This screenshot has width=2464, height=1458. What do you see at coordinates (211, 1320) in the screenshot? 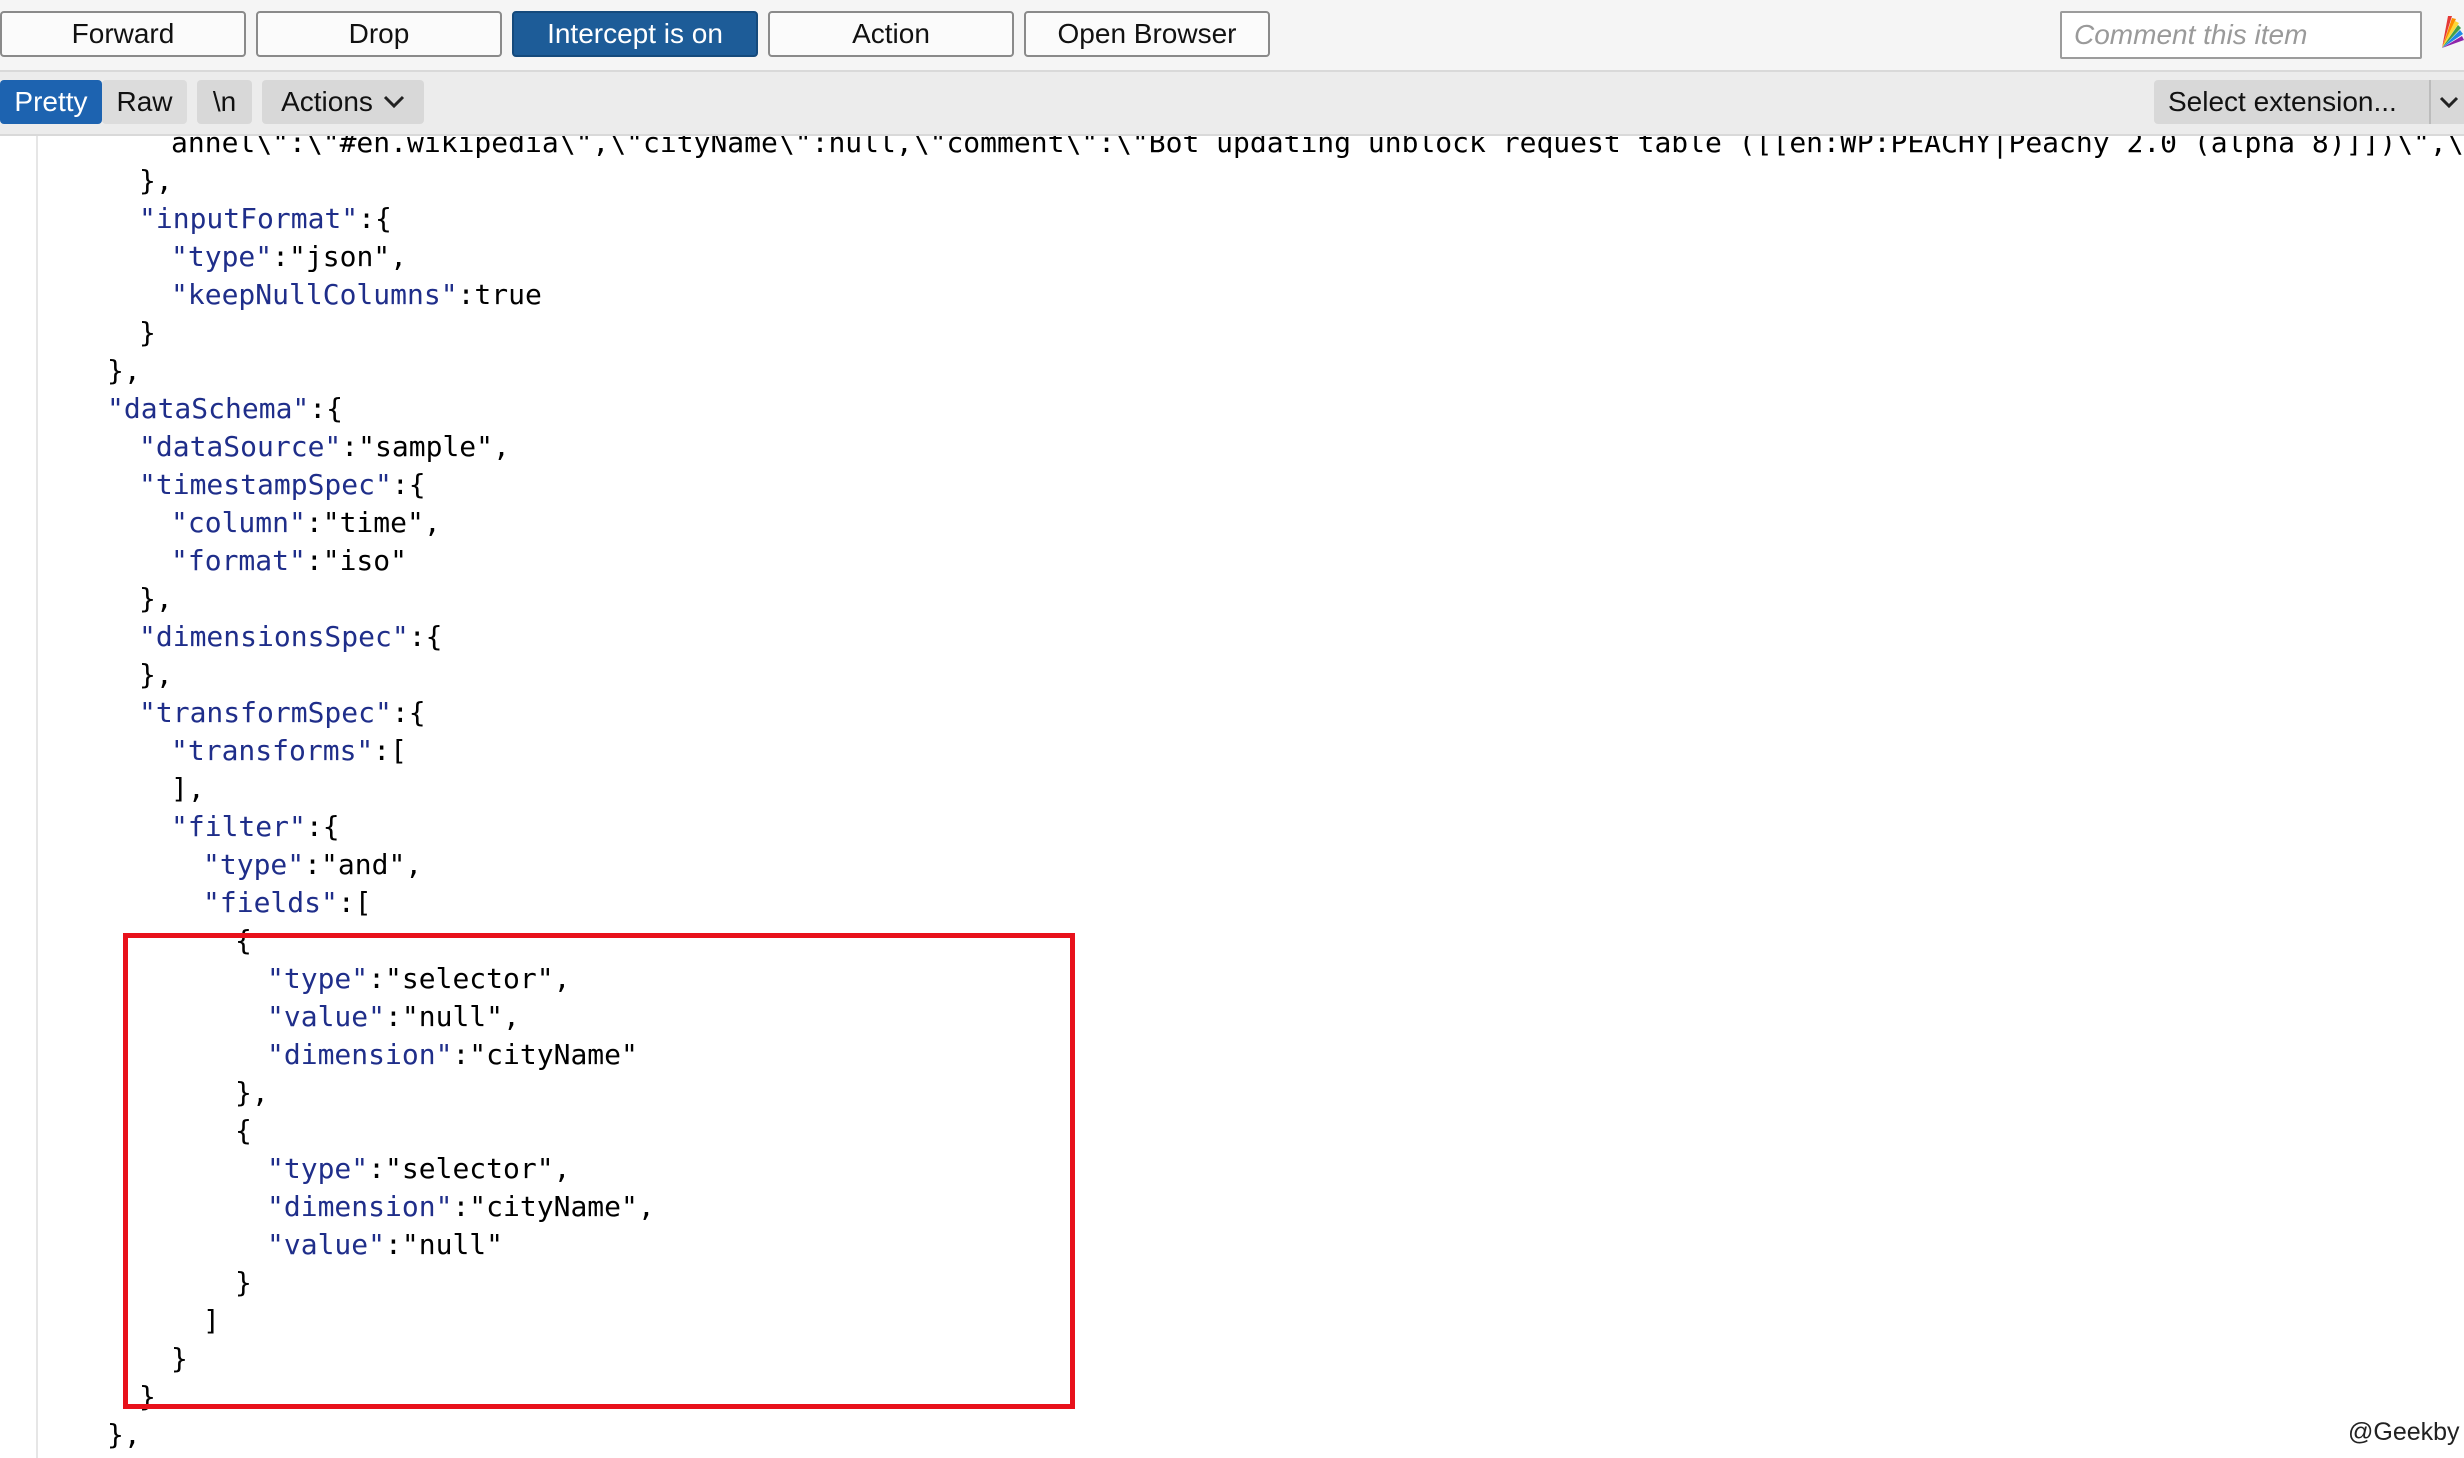
I see `code-line: ]` at bounding box center [211, 1320].